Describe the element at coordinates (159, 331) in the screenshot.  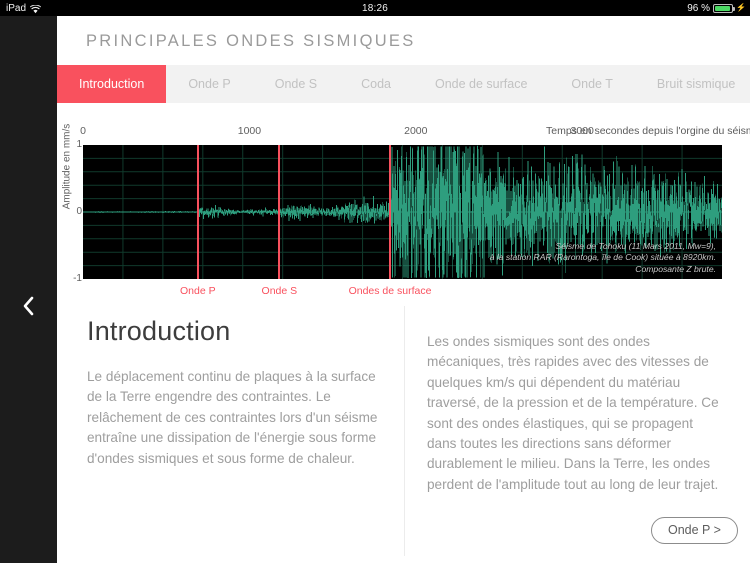
I see `section-title: Introduction` at that location.